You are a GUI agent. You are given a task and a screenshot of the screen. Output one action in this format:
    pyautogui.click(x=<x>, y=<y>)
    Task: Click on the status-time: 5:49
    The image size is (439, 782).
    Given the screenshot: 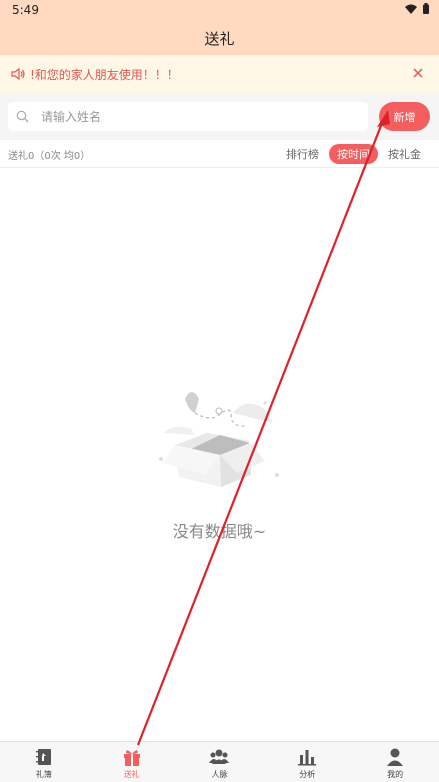 What is the action you would take?
    pyautogui.click(x=25, y=10)
    